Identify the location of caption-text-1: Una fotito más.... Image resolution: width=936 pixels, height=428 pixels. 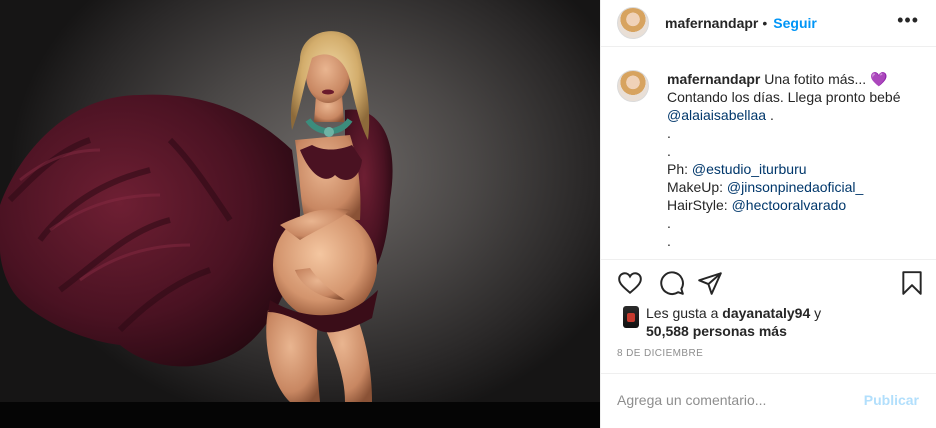
(815, 79).